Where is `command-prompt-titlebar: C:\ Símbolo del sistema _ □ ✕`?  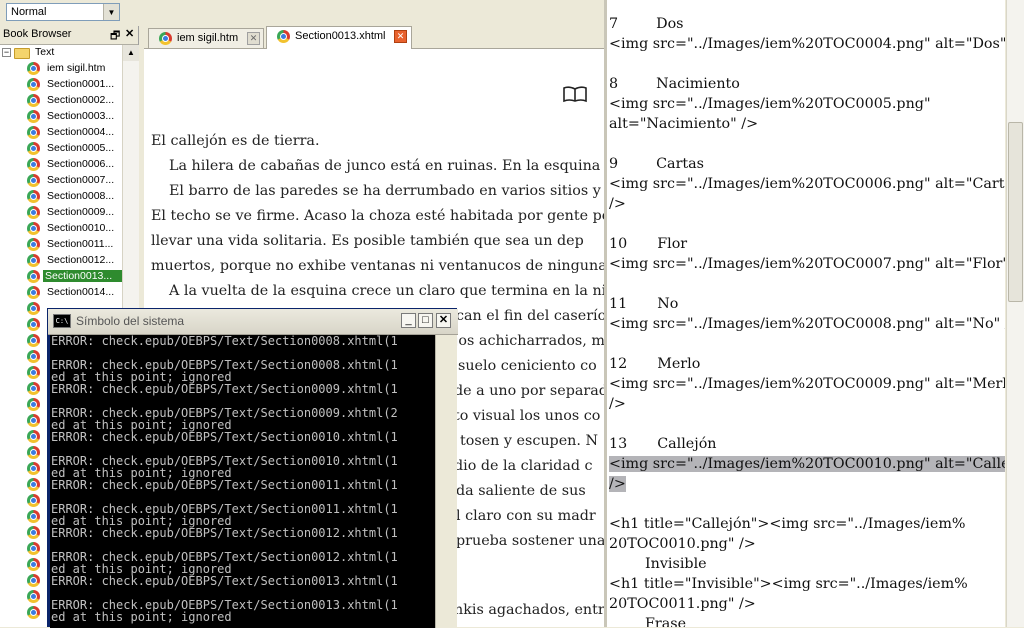 command-prompt-titlebar: C:\ Símbolo del sistema _ □ ✕ is located at coordinates (253, 322).